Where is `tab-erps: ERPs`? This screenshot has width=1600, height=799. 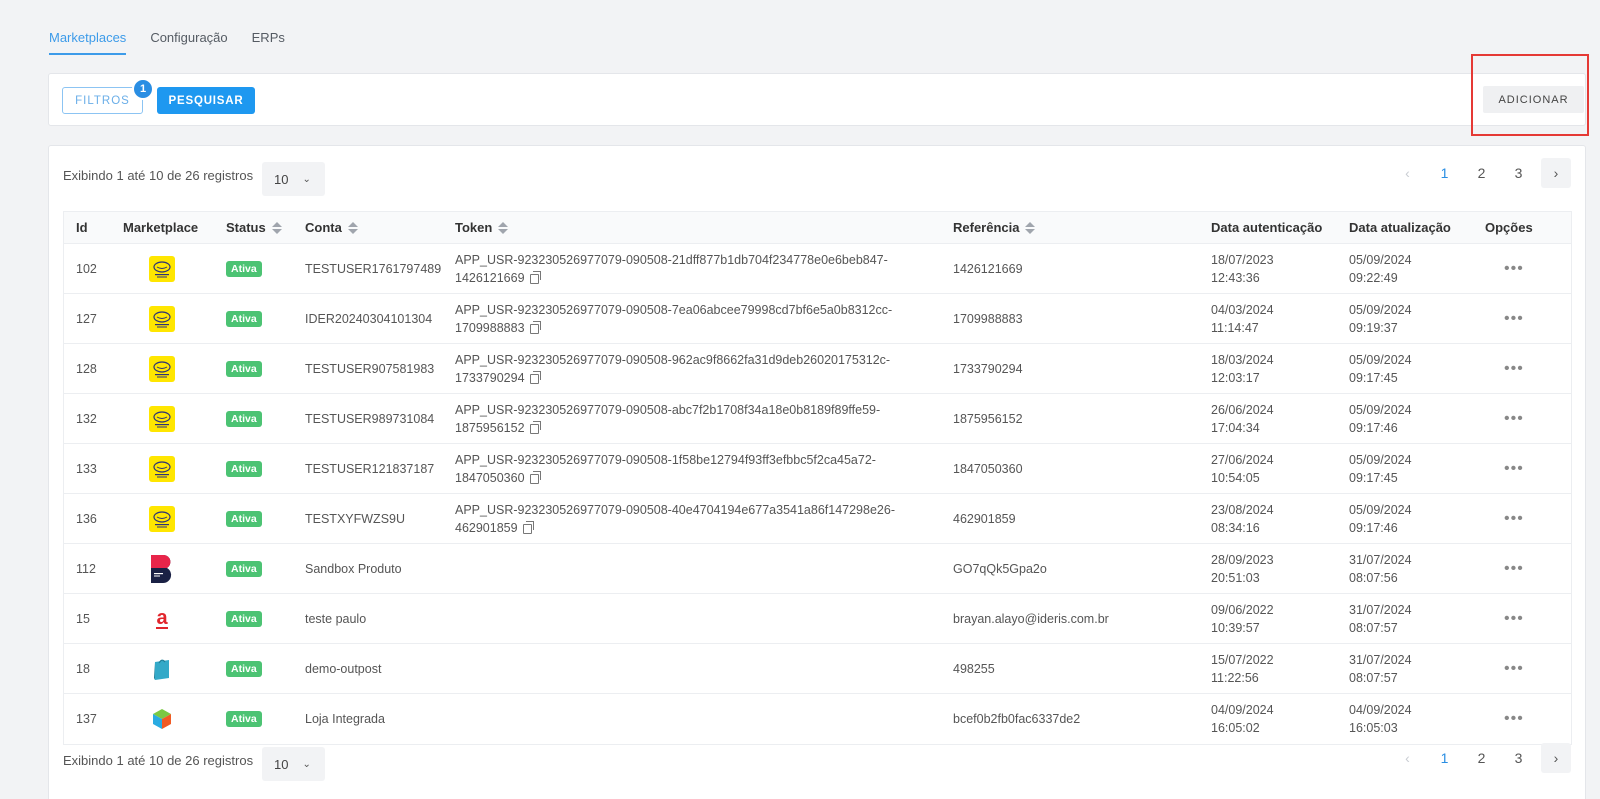 tab-erps: ERPs is located at coordinates (268, 42).